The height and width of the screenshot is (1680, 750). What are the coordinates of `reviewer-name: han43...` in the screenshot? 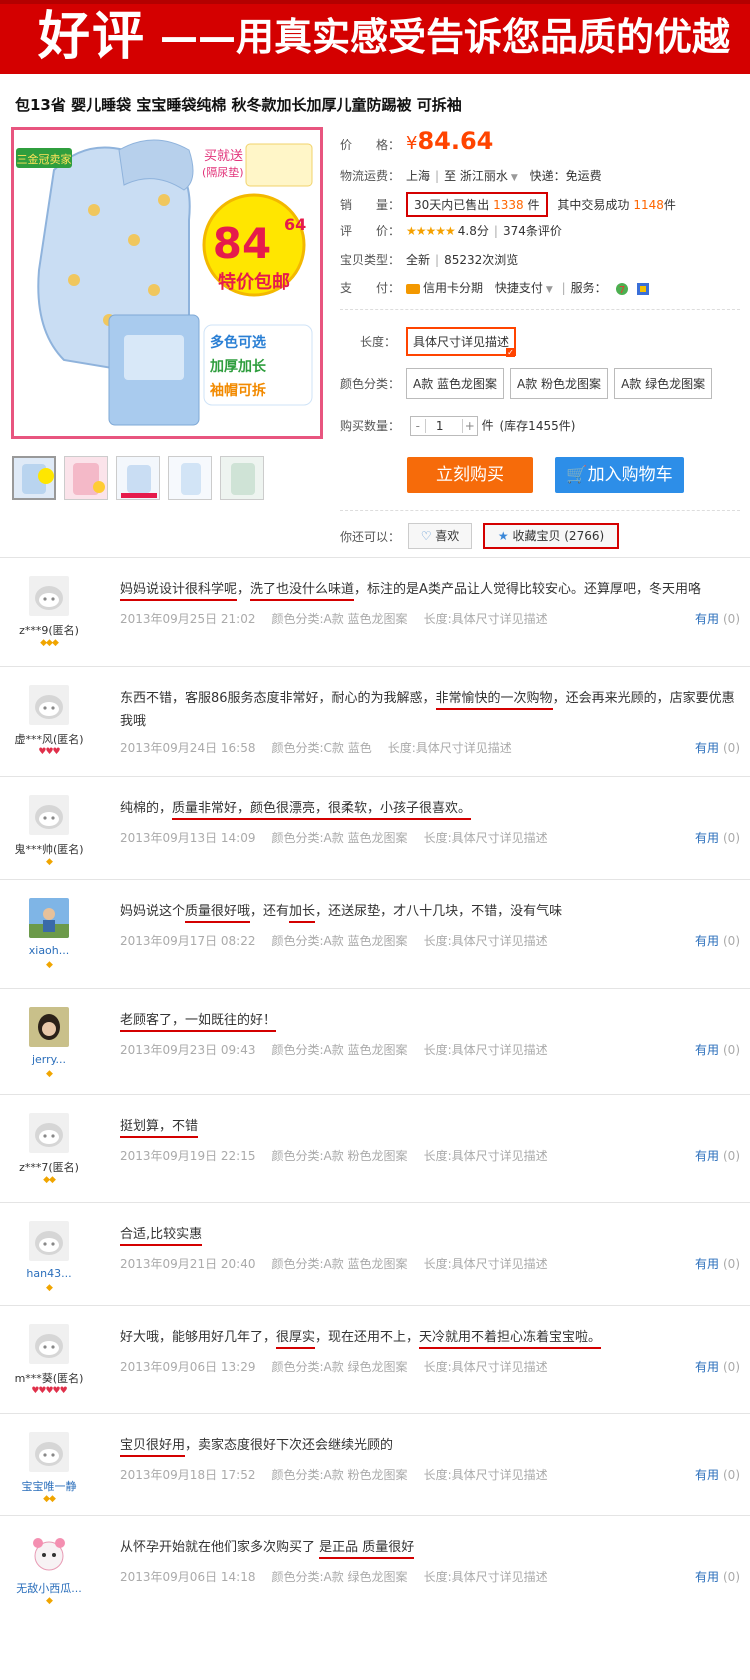 It's located at (49, 1273).